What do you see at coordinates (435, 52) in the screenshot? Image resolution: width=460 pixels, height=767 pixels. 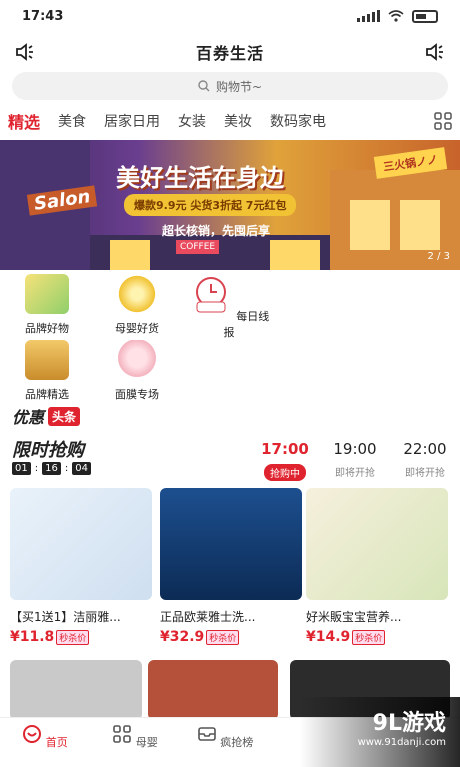 I see `speaker-icon-right` at bounding box center [435, 52].